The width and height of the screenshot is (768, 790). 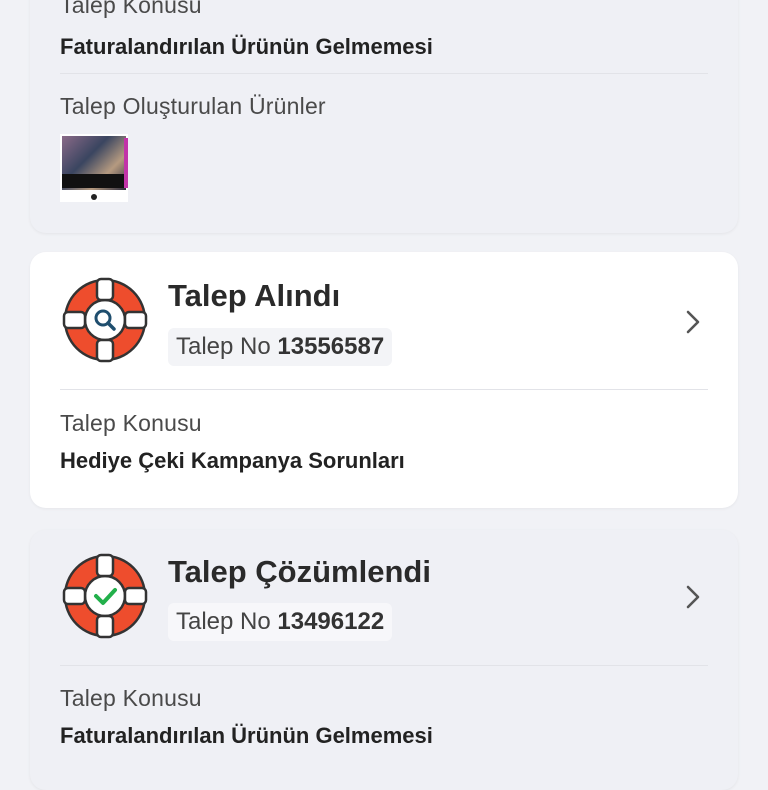 I want to click on request-number: 13496122, so click(x=331, y=621).